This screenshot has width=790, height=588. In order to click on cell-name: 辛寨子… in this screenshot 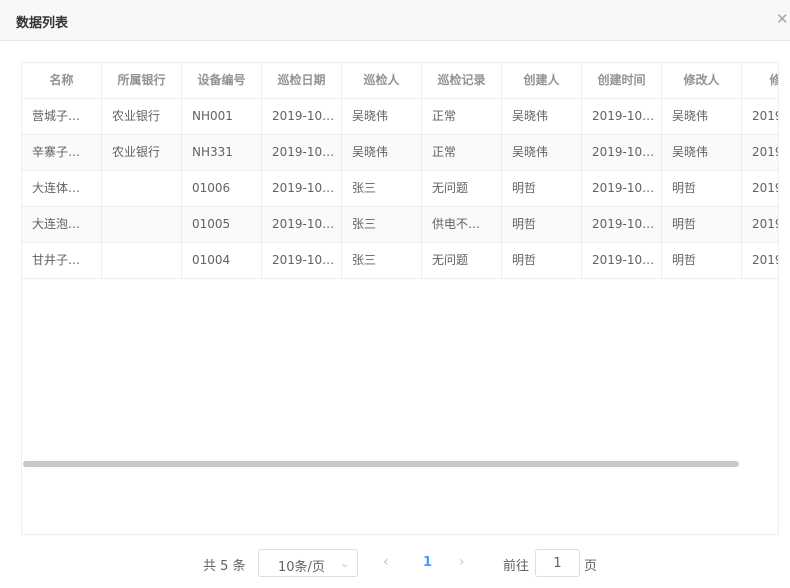, I will do `click(62, 153)`.